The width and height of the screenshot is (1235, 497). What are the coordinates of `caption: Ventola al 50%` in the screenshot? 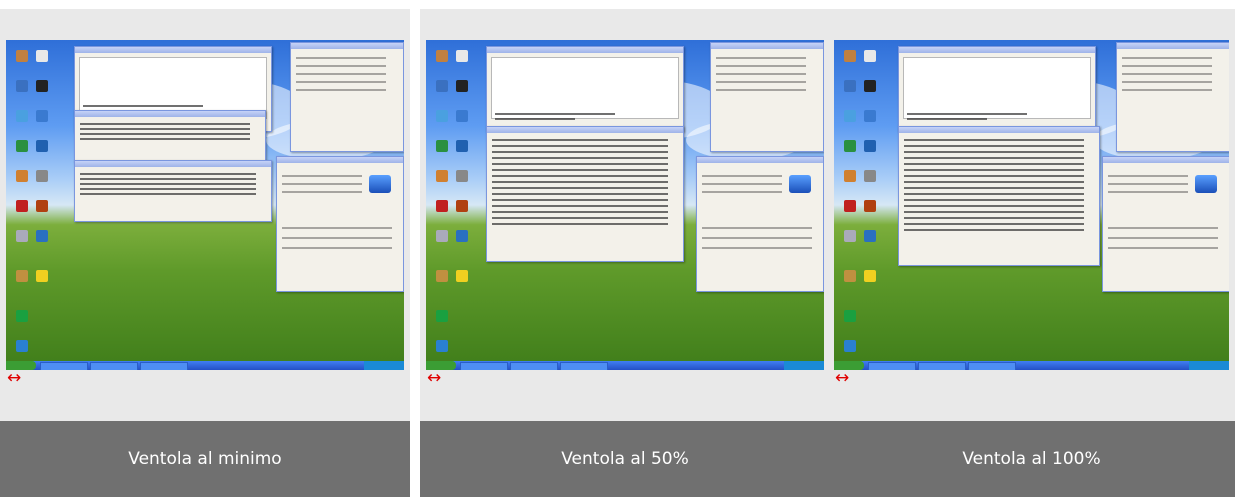 It's located at (625, 459).